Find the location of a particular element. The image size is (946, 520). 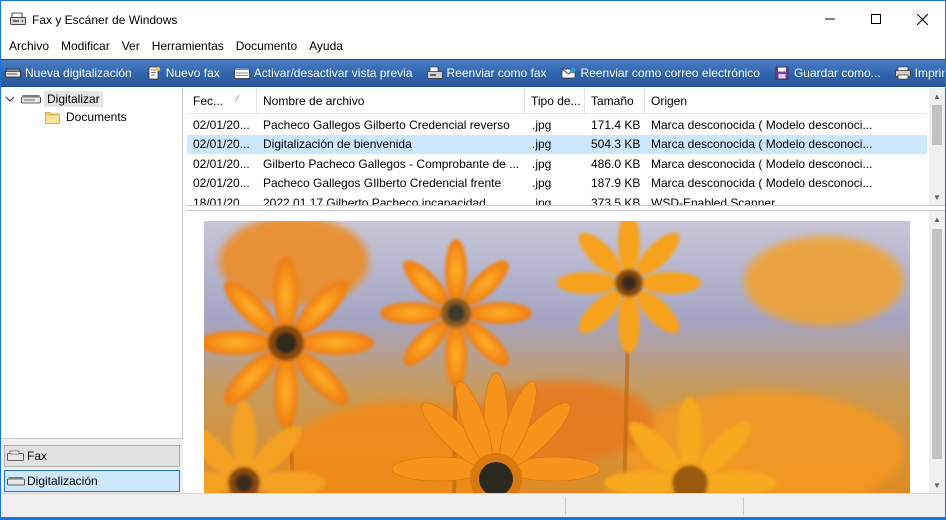

status-bar is located at coordinates (473, 505).